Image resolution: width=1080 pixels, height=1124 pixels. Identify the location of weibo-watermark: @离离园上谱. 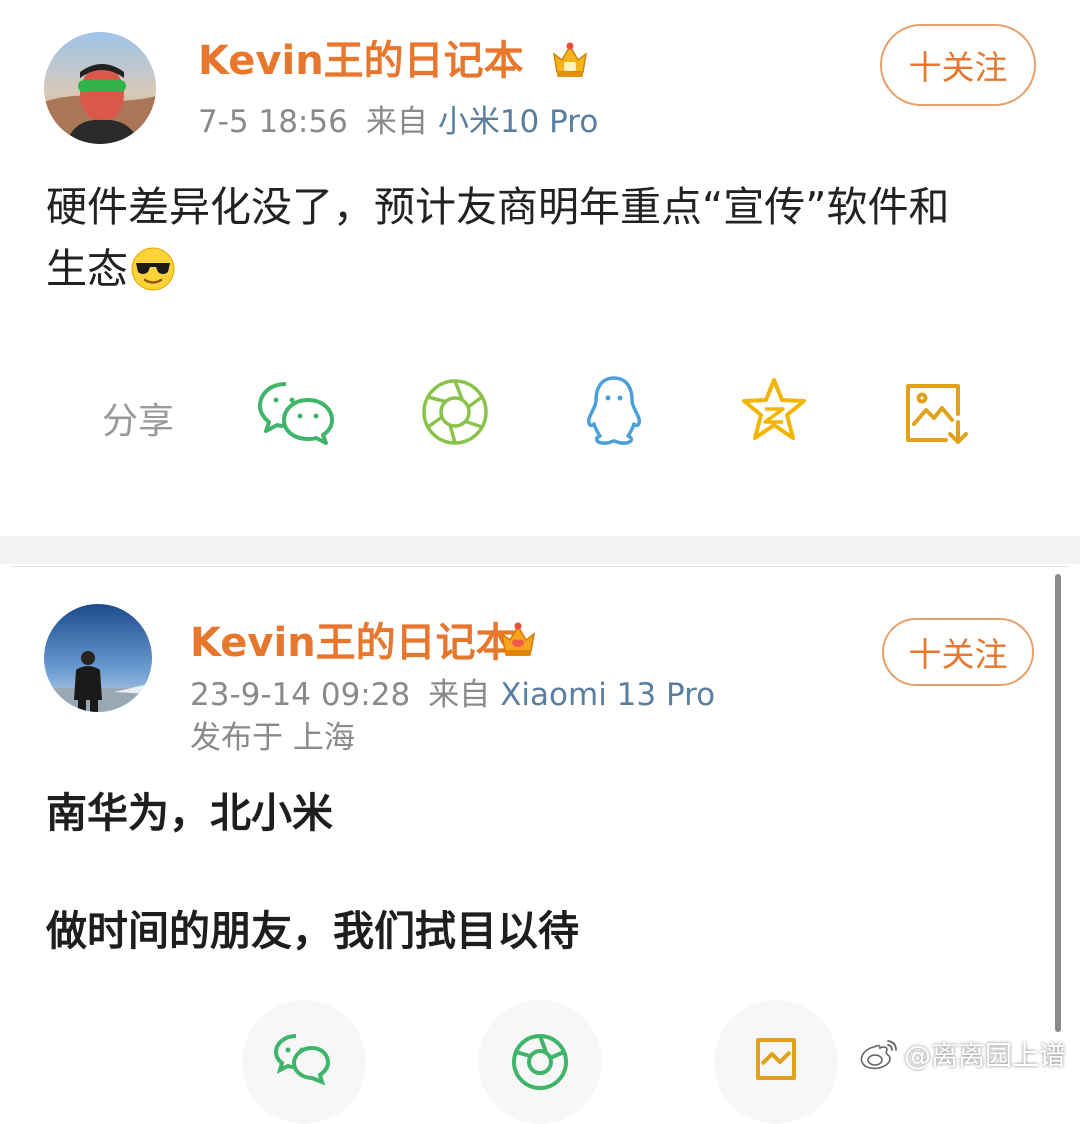
(962, 1053).